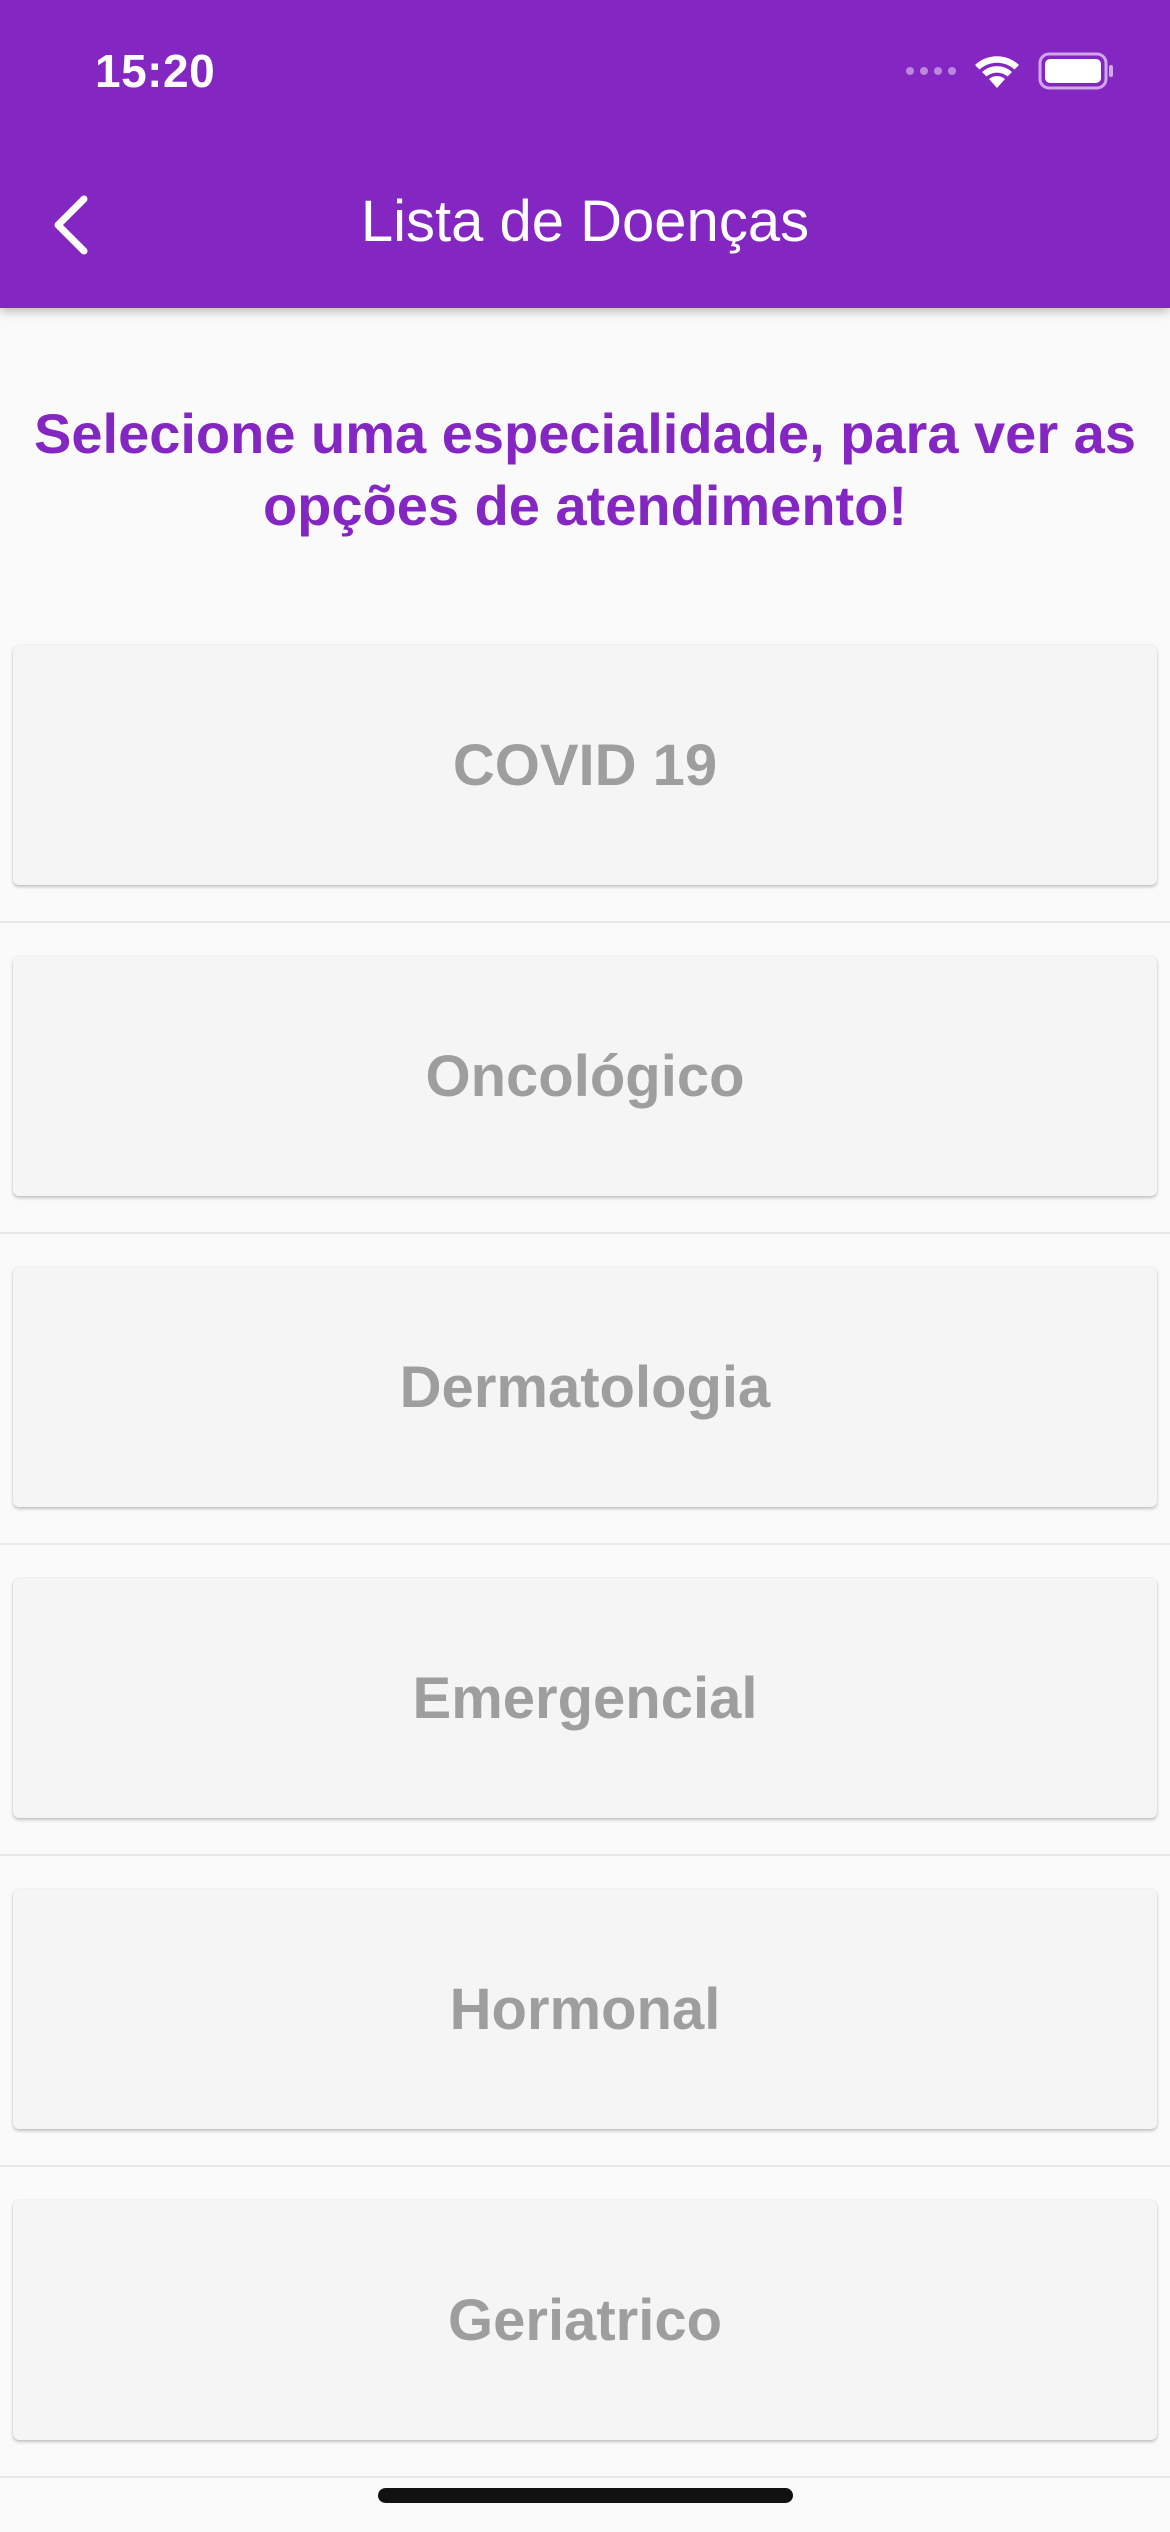  Describe the element at coordinates (1075, 71) in the screenshot. I see `battery-icon` at that location.